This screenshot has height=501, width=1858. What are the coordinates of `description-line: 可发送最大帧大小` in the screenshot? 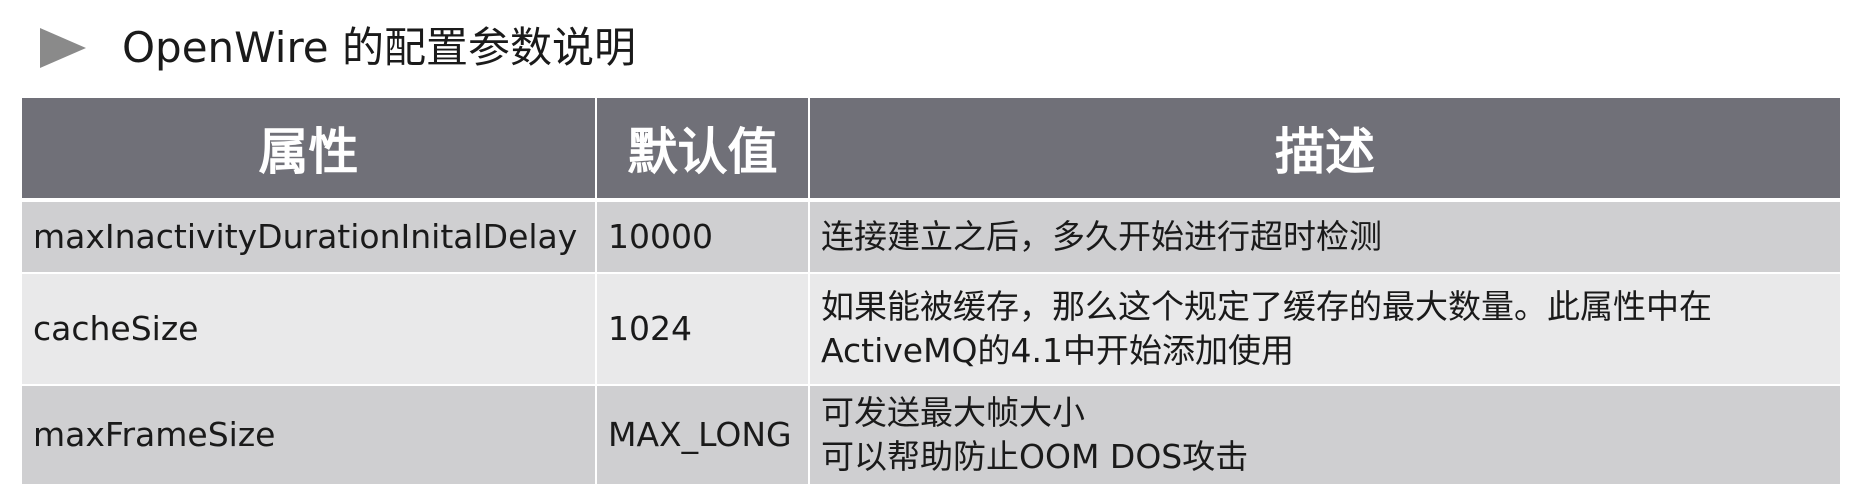 It's located at (953, 412).